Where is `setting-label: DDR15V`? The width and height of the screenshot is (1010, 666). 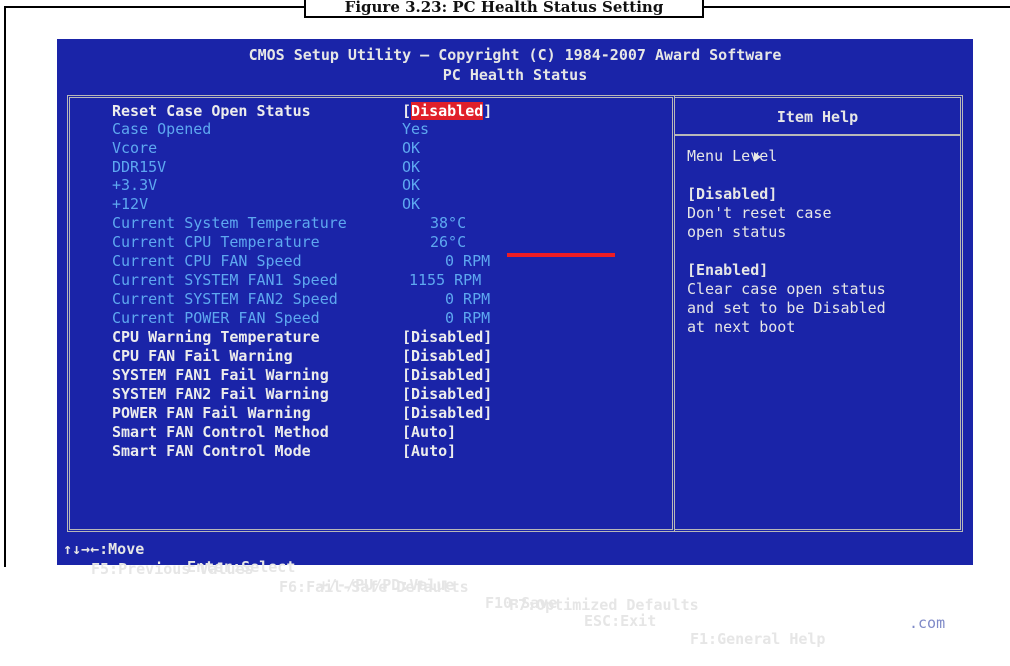 setting-label: DDR15V is located at coordinates (139, 167).